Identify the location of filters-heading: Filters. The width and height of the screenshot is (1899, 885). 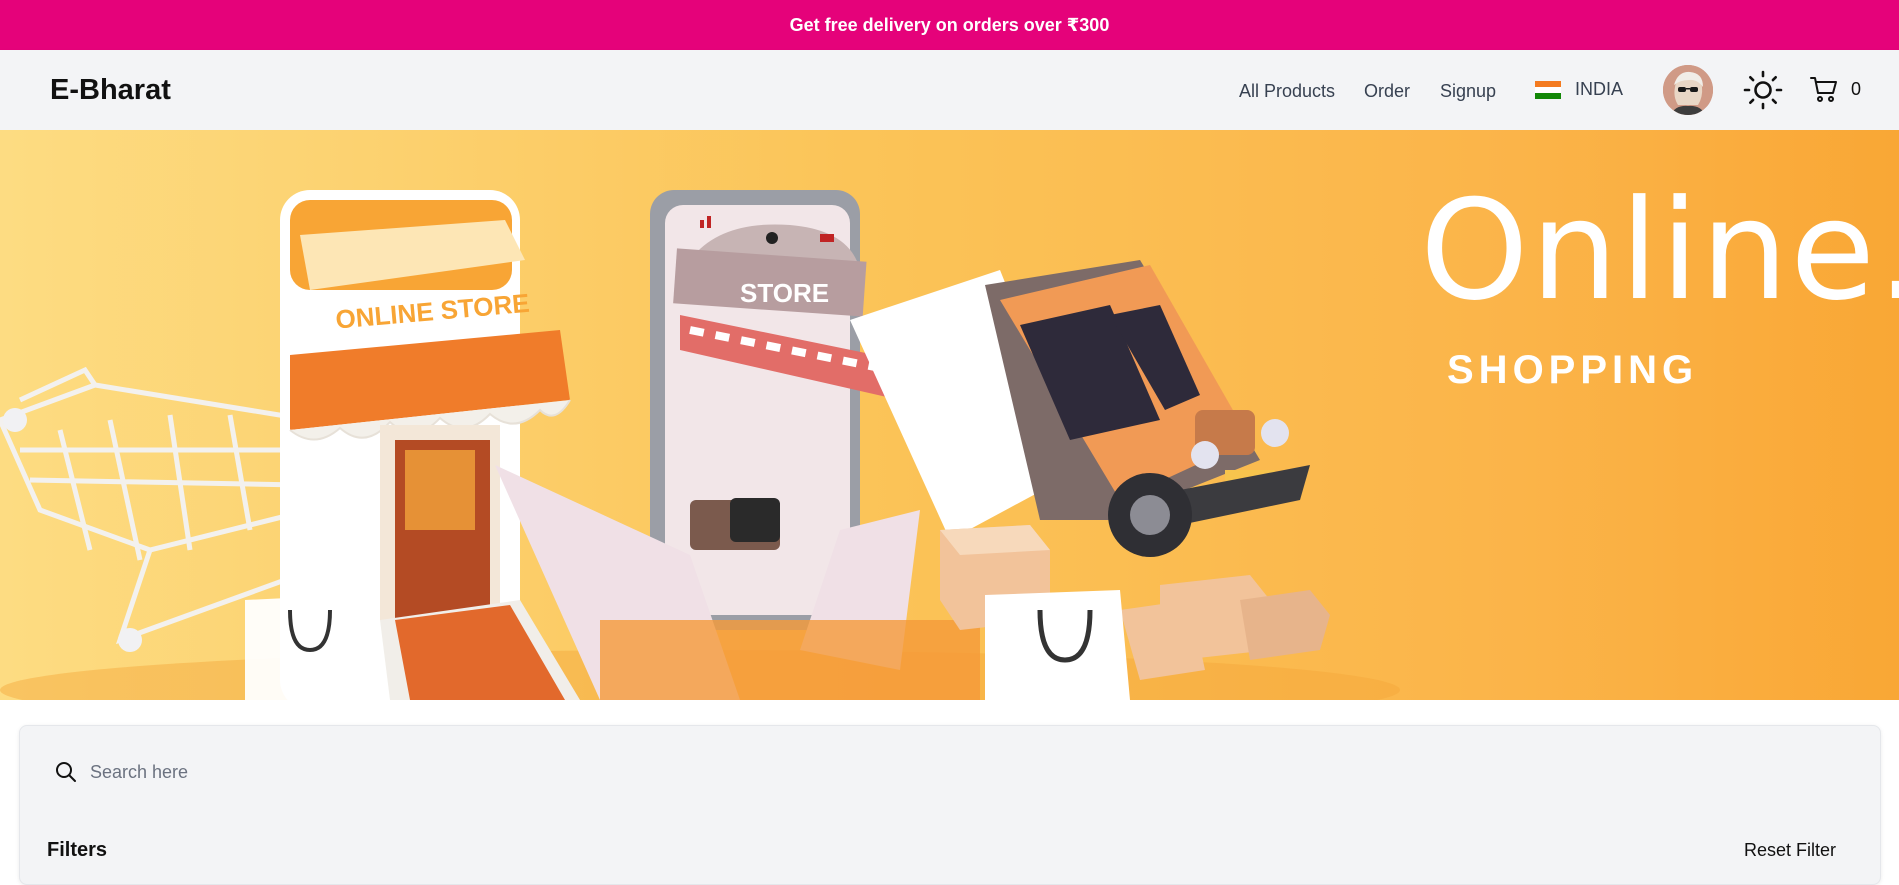
(77, 850).